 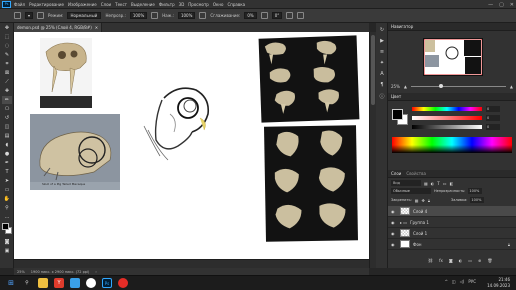 I want to click on clock: 21:46 14.09.2023, so click(x=498, y=283).